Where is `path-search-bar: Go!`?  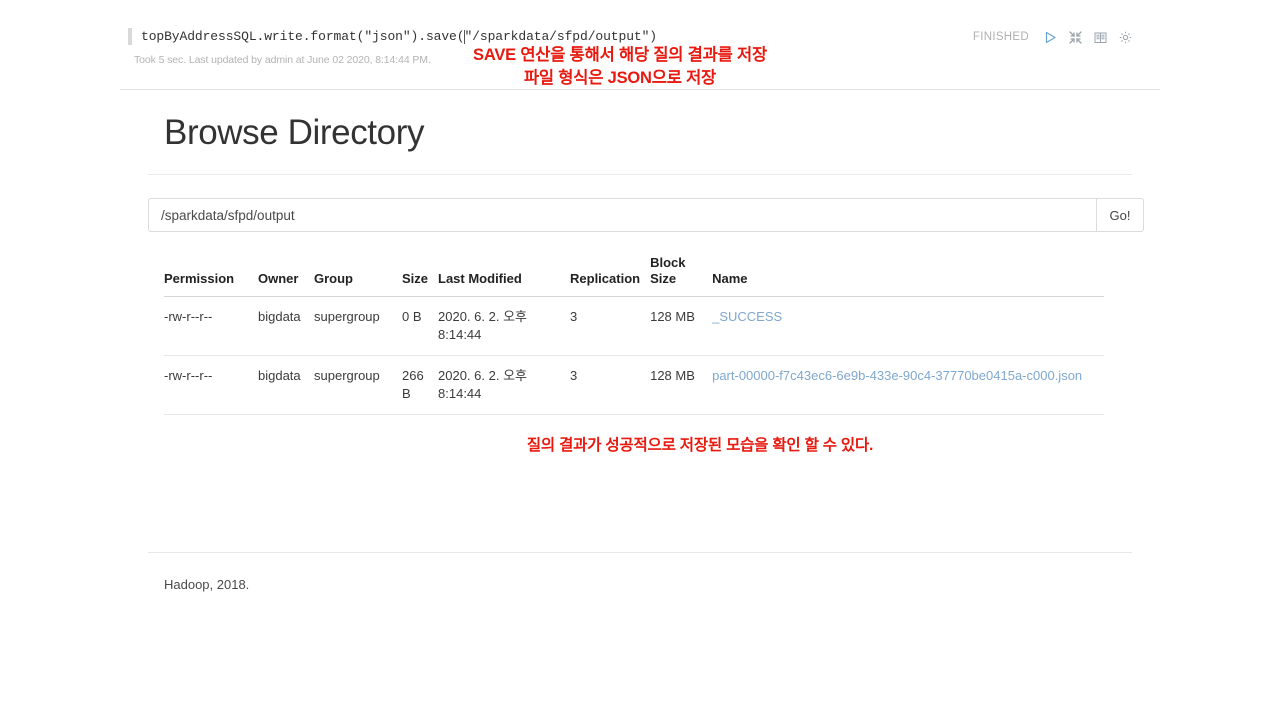
path-search-bar: Go! is located at coordinates (646, 215).